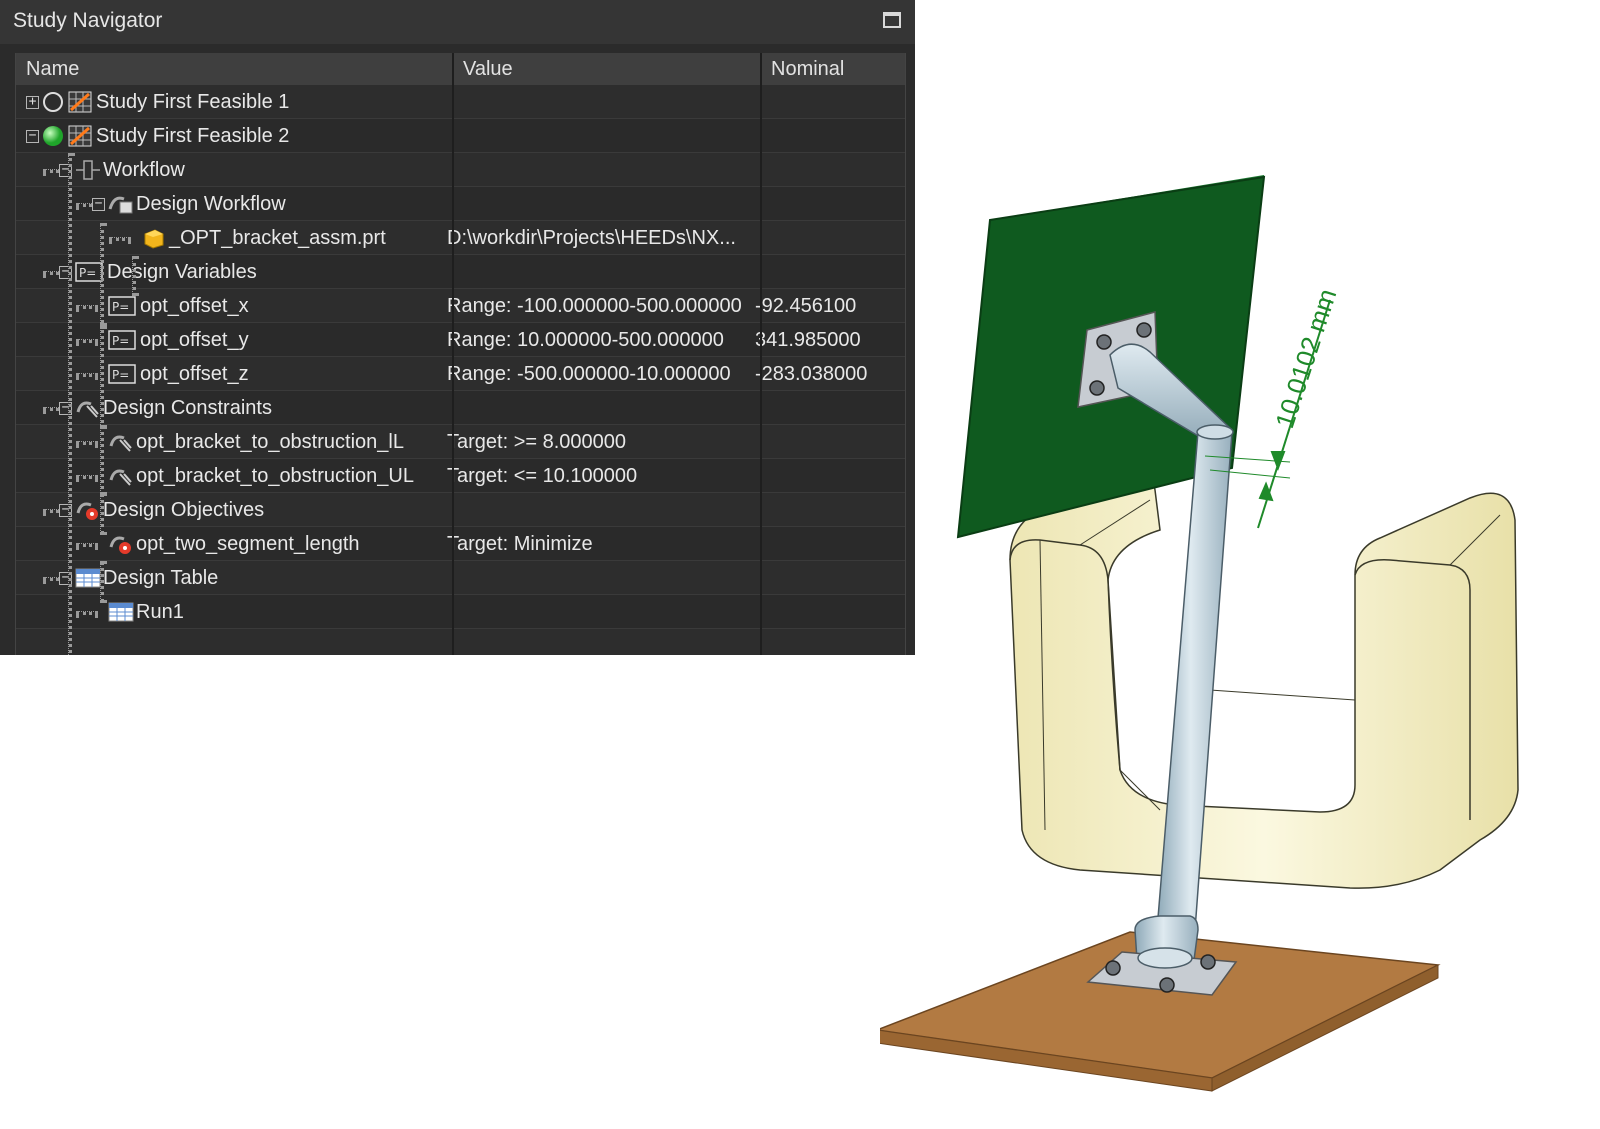  What do you see at coordinates (460, 578) in the screenshot?
I see `tree-row-design-table: − Design Table` at bounding box center [460, 578].